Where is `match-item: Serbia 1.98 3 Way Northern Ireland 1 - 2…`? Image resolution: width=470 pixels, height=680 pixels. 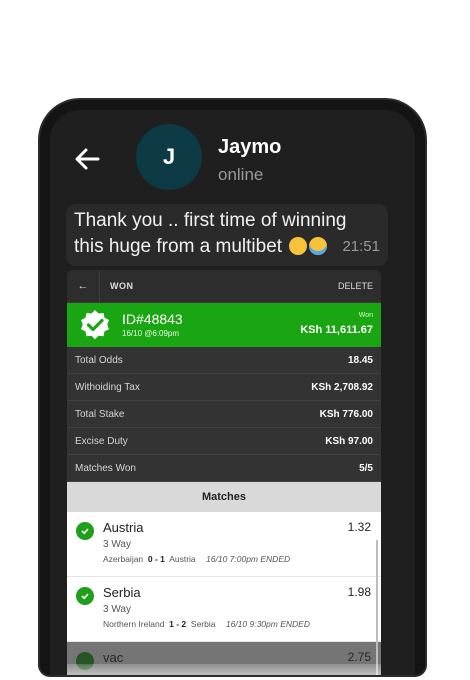 match-item: Serbia 1.98 3 Way Northern Ireland 1 - 2… is located at coordinates (224, 609).